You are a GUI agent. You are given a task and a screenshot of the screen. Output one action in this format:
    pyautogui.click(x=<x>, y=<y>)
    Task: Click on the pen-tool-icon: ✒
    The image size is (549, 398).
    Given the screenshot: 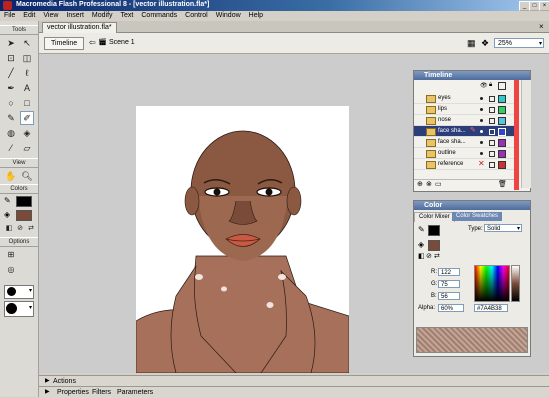 What is the action you would take?
    pyautogui.click(x=11, y=88)
    